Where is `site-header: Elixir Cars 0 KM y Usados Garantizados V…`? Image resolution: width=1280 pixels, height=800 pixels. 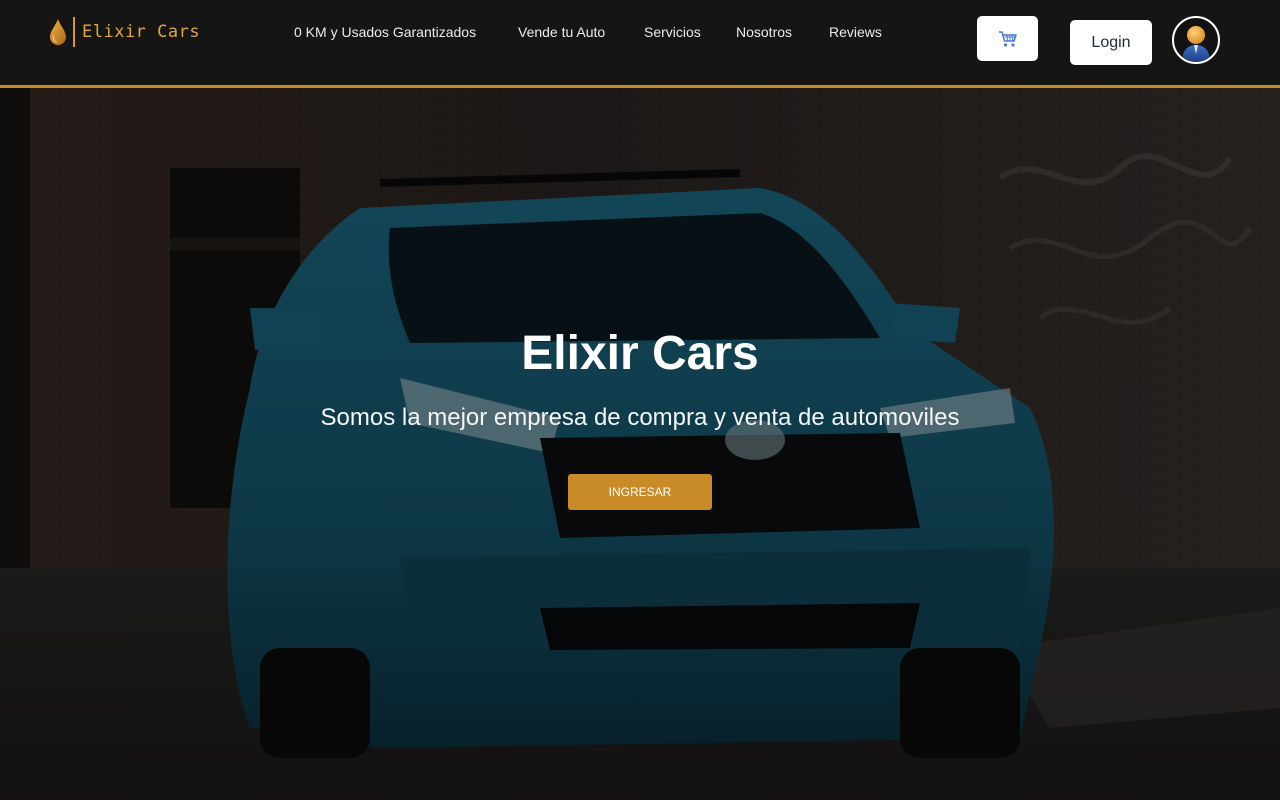 site-header: Elixir Cars 0 KM y Usados Garantizados V… is located at coordinates (640, 44).